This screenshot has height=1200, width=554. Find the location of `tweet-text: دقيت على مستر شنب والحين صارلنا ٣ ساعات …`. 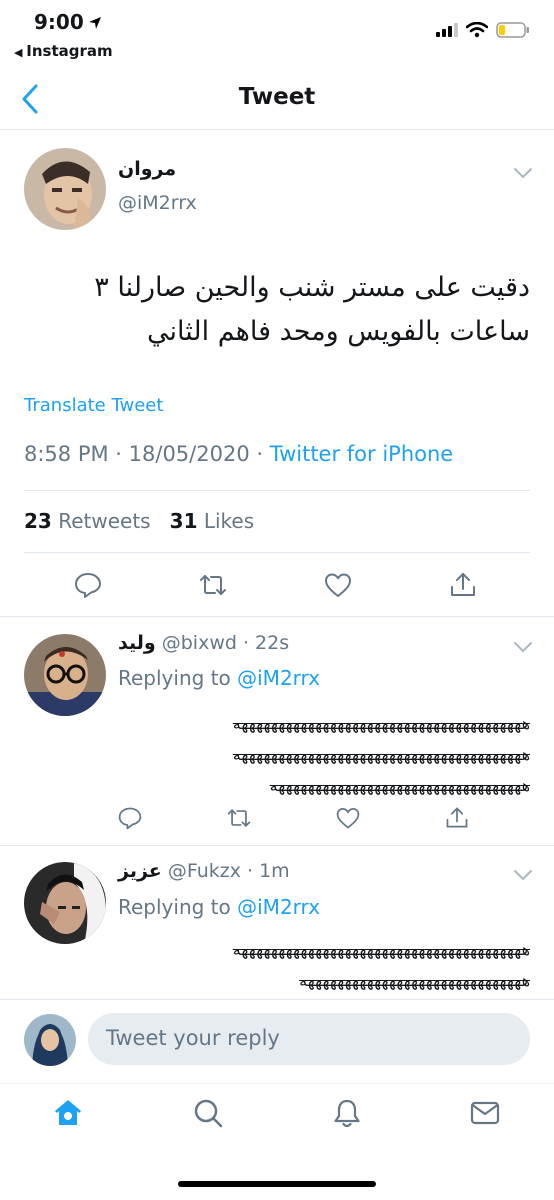

tweet-text: دقيت على مستر شنب والحين صارلنا ٣ ساعات … is located at coordinates (277, 310).